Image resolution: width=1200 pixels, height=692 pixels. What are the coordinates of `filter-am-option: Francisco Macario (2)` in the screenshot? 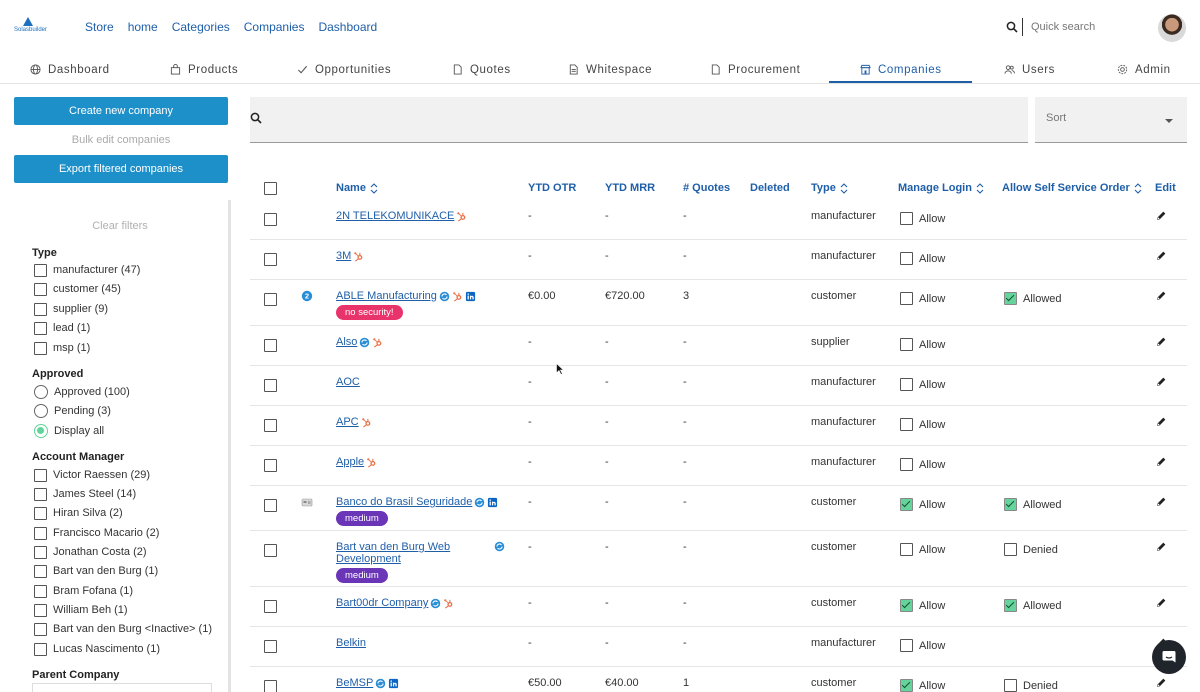 It's located at (96, 533).